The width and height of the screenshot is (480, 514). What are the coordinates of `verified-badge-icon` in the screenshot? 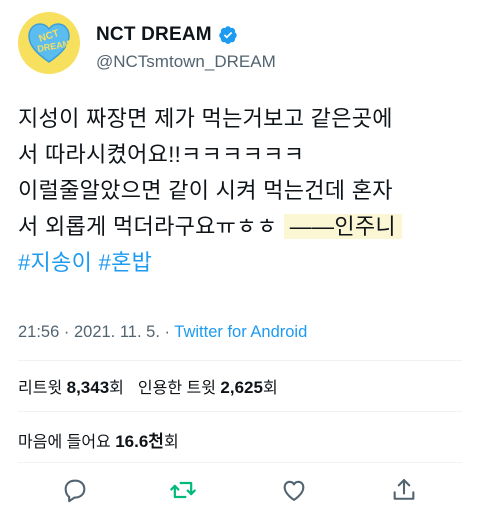 It's located at (228, 35).